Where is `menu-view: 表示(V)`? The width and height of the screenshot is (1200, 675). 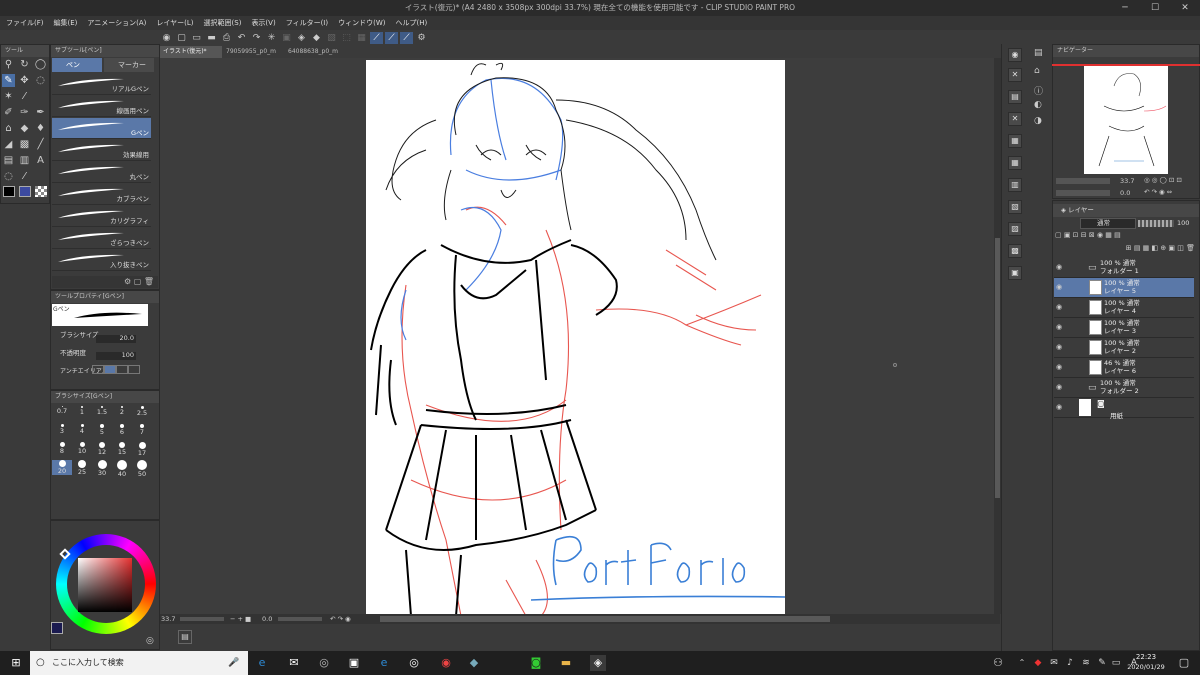 menu-view: 表示(V) is located at coordinates (263, 23).